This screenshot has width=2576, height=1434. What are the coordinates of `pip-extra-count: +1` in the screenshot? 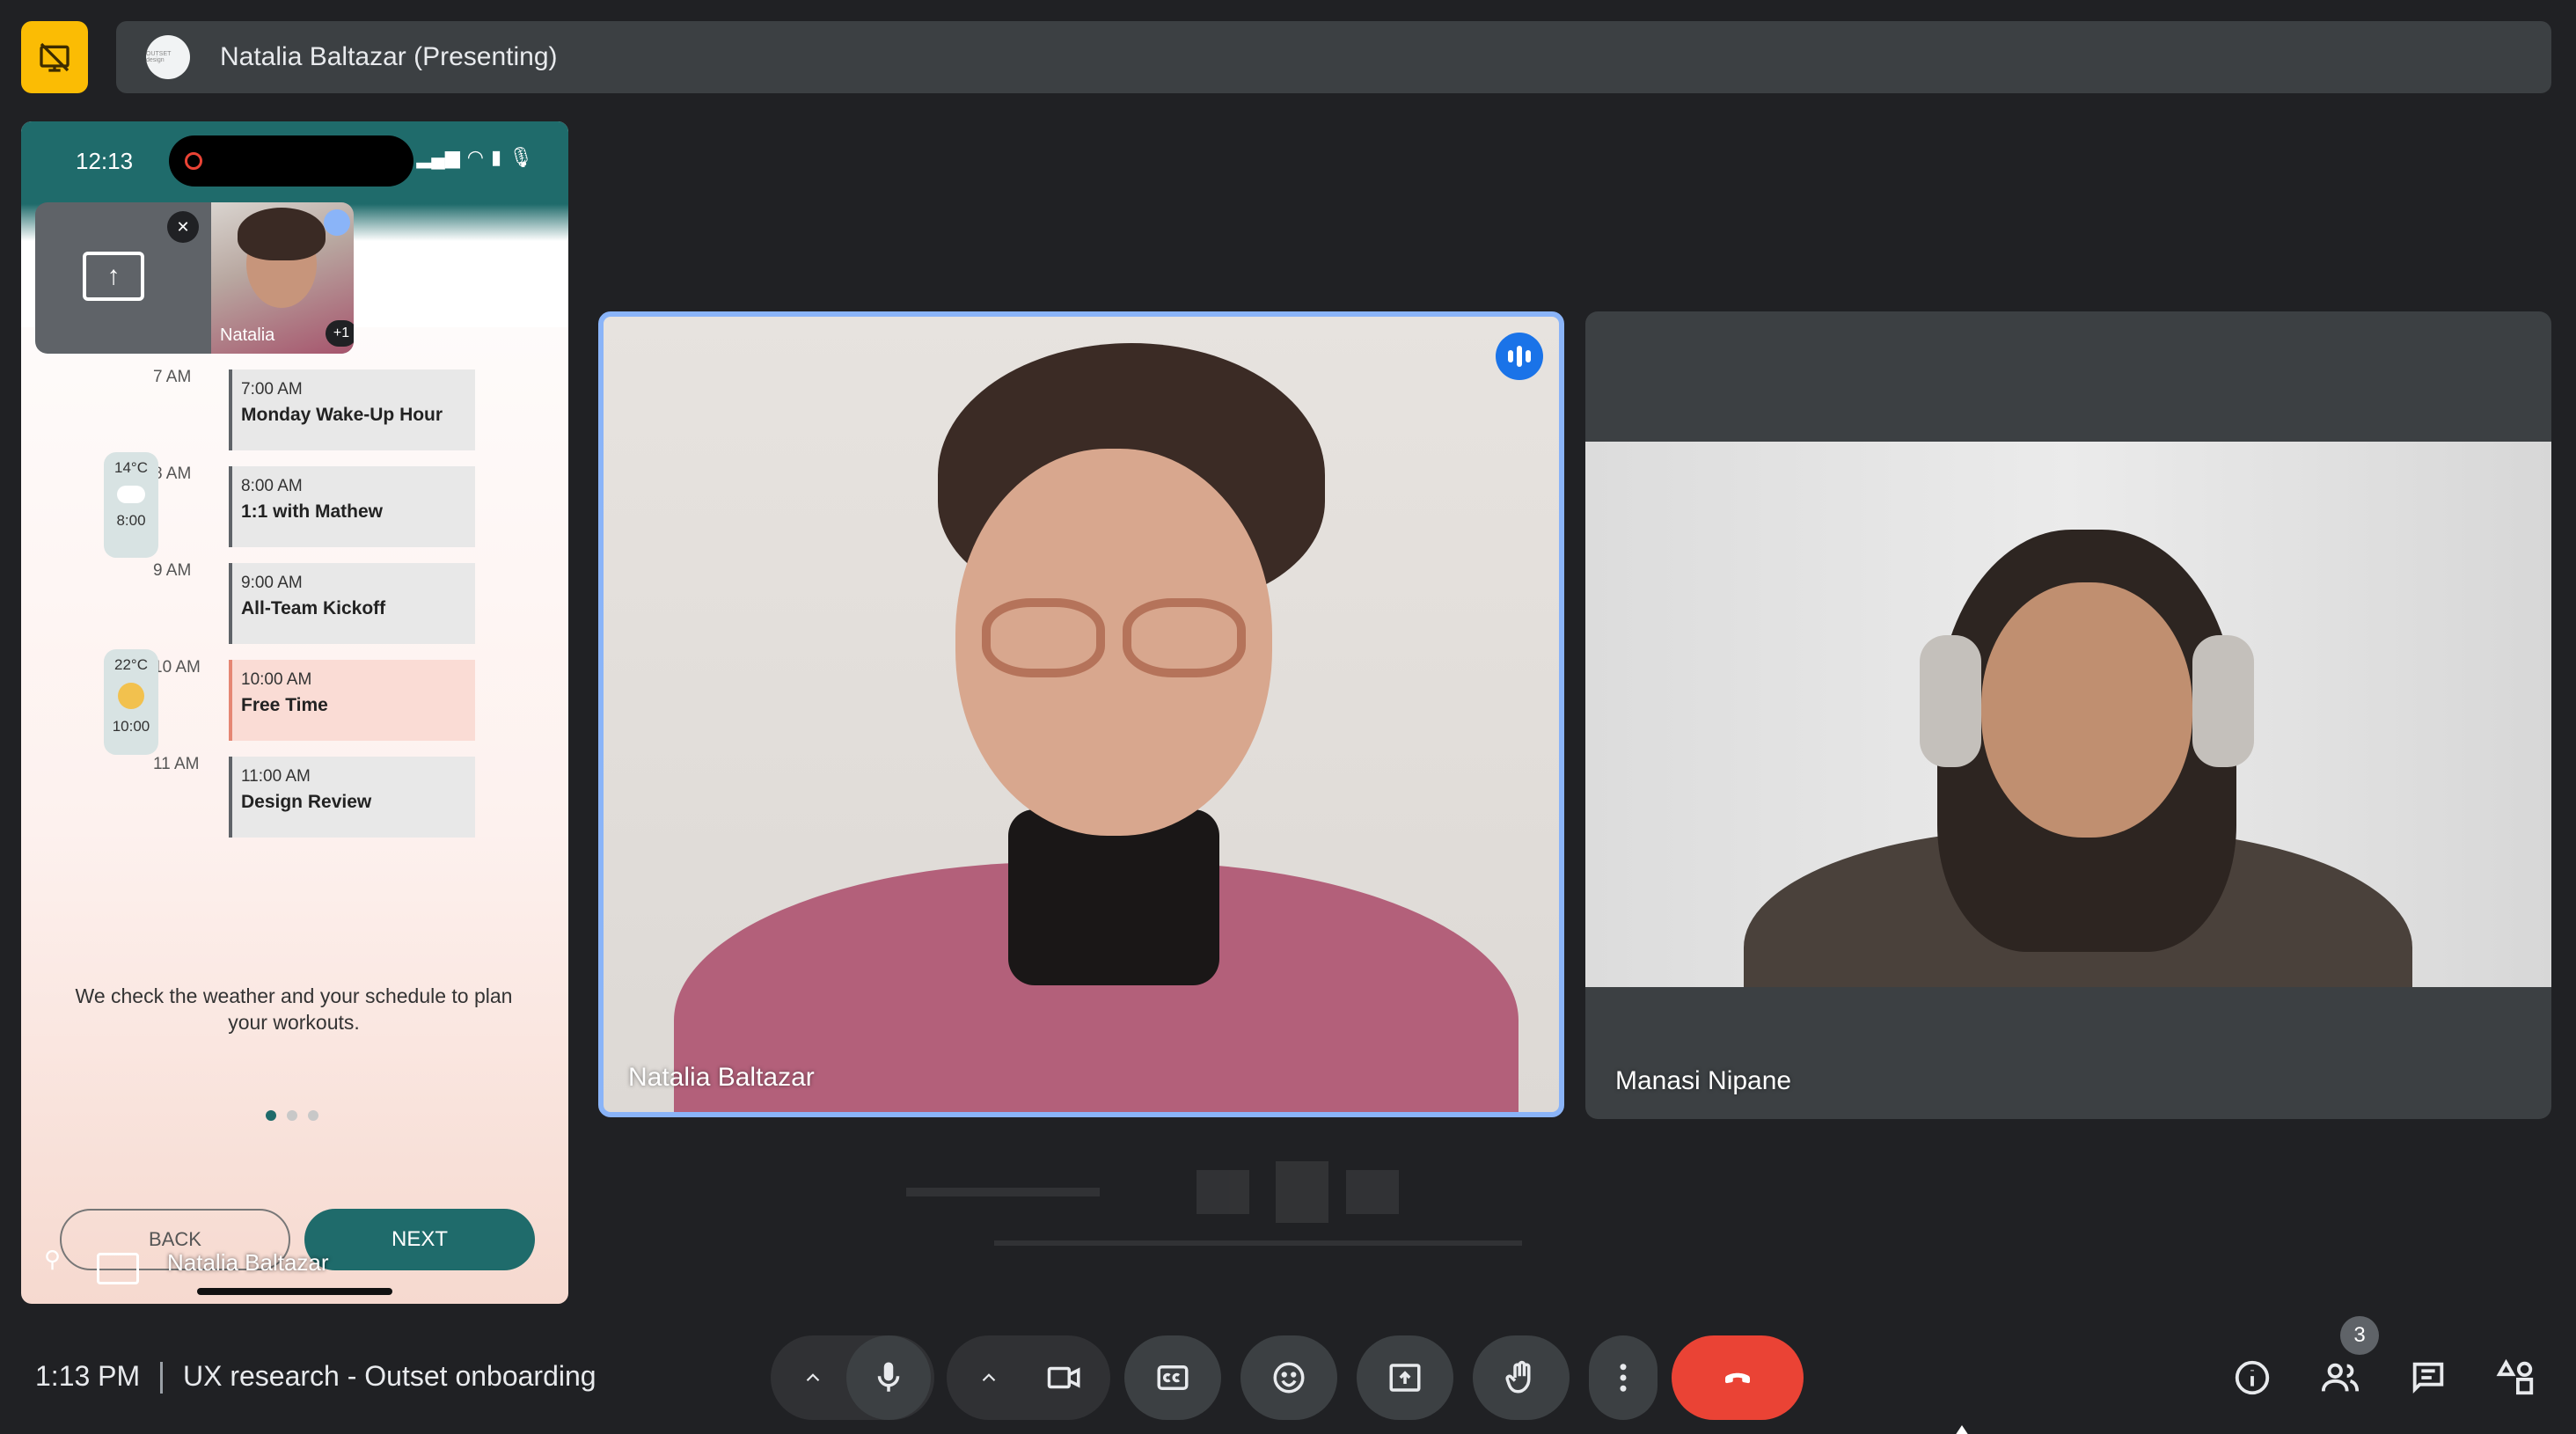 It's located at (340, 333).